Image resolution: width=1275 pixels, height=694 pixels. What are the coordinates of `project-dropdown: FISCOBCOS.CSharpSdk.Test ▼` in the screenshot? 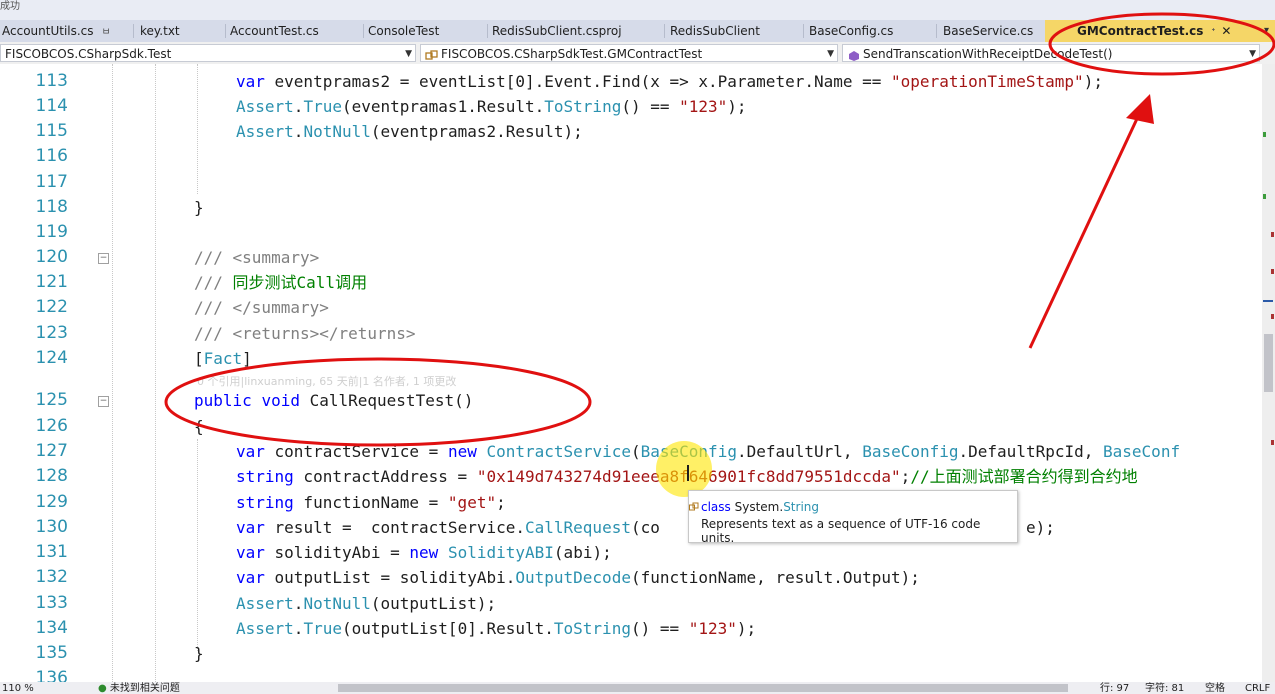 It's located at (208, 53).